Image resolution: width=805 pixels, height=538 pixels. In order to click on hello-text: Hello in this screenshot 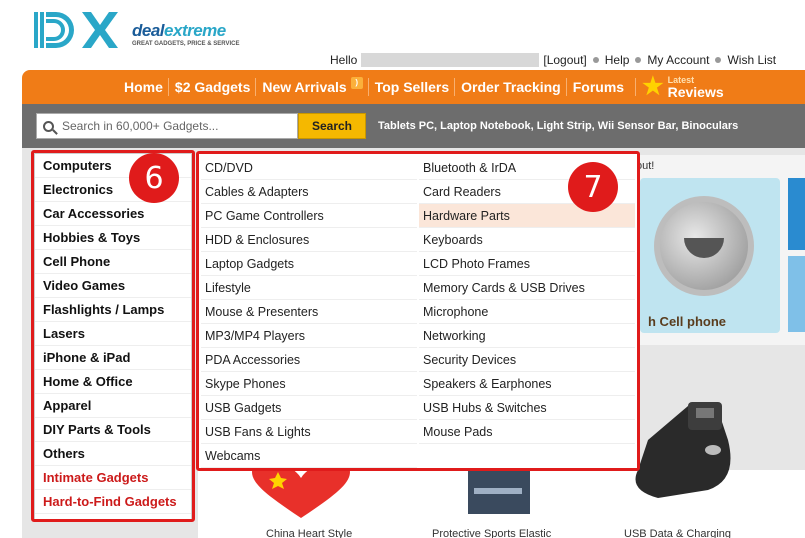, I will do `click(344, 60)`.